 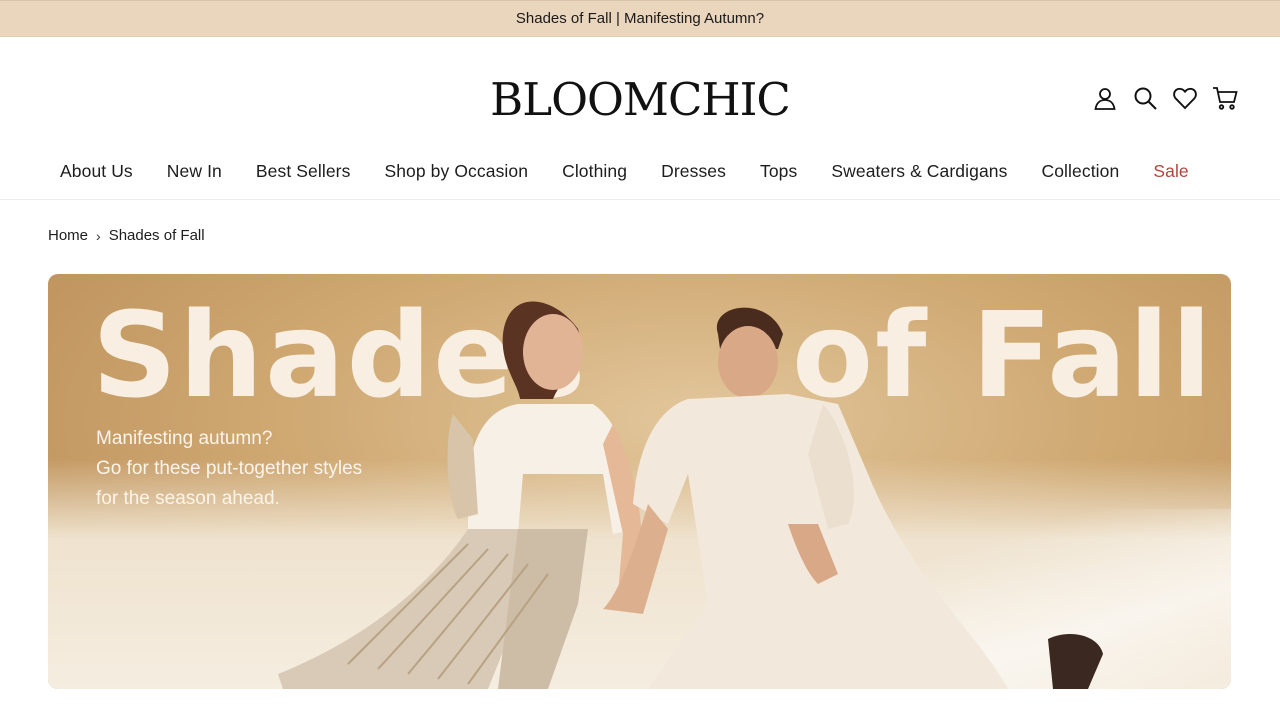 I want to click on breadcrumb: Home › Shades of Fall, so click(x=126, y=235).